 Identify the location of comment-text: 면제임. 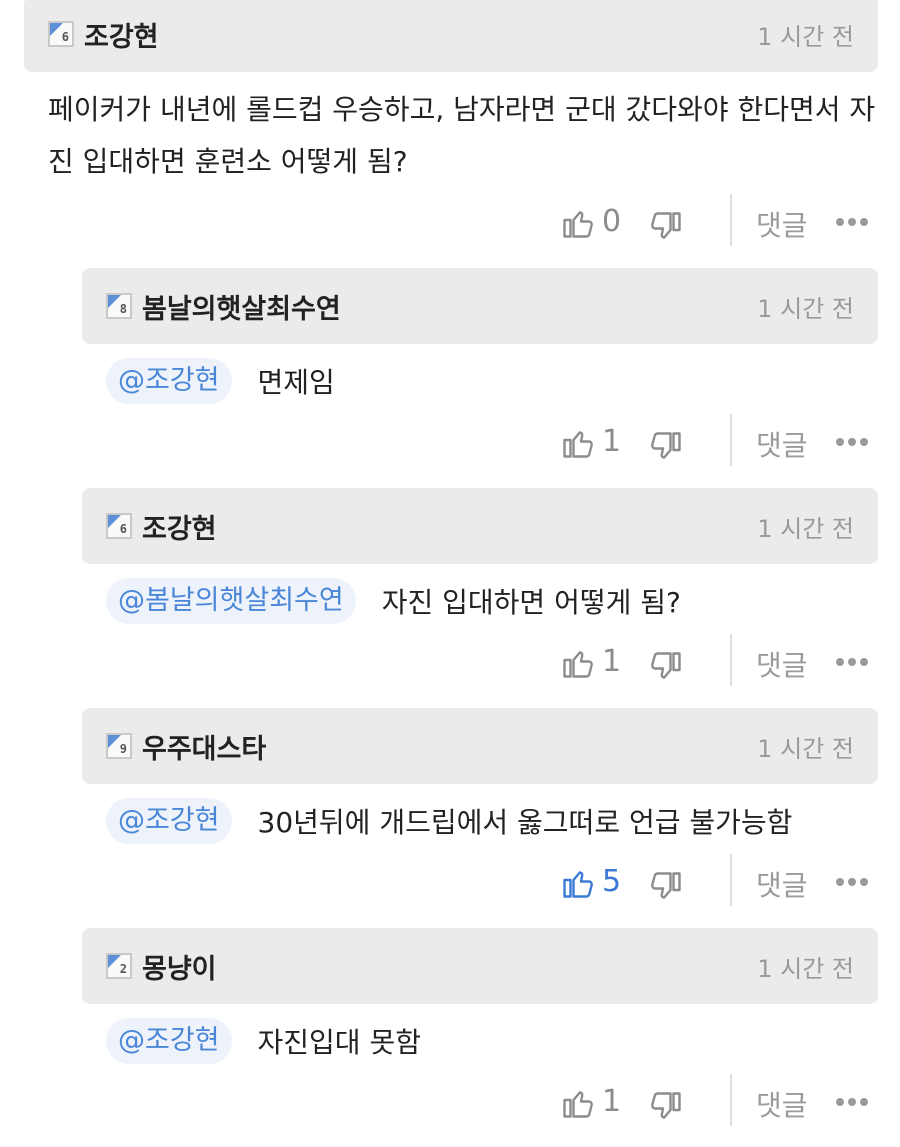
(296, 382).